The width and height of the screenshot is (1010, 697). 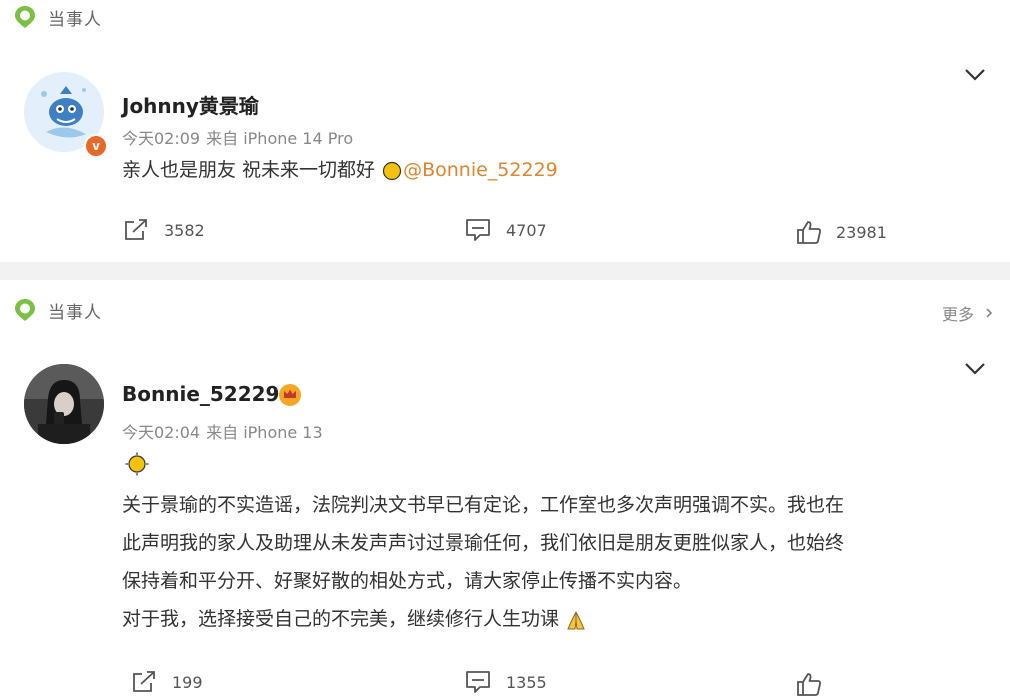 What do you see at coordinates (957, 314) in the screenshot?
I see `more-label: 更多` at bounding box center [957, 314].